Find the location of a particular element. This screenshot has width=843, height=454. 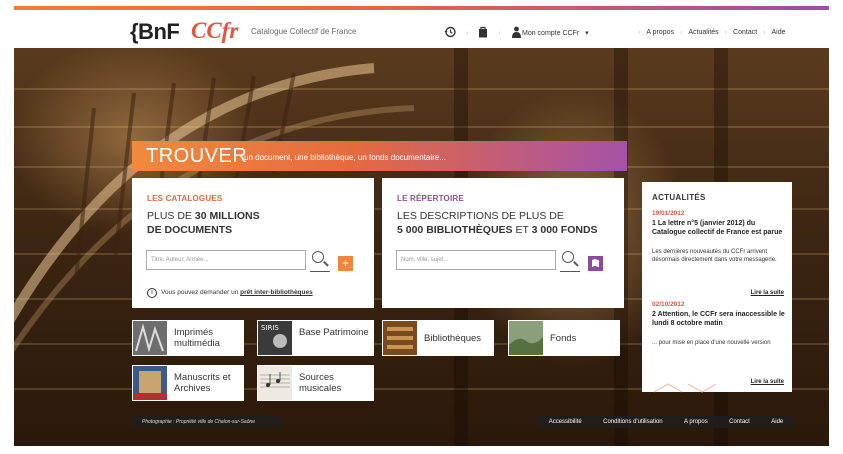

catalogues-line1-prefix: PLUS DE is located at coordinates (171, 216).